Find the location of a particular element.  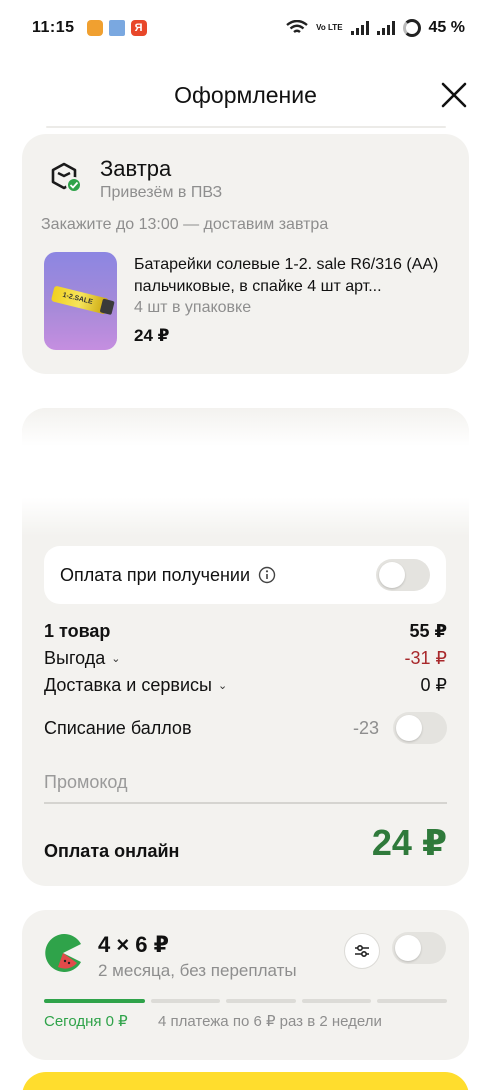

cash-on-delivery-label: Оплата при получении is located at coordinates (155, 574).